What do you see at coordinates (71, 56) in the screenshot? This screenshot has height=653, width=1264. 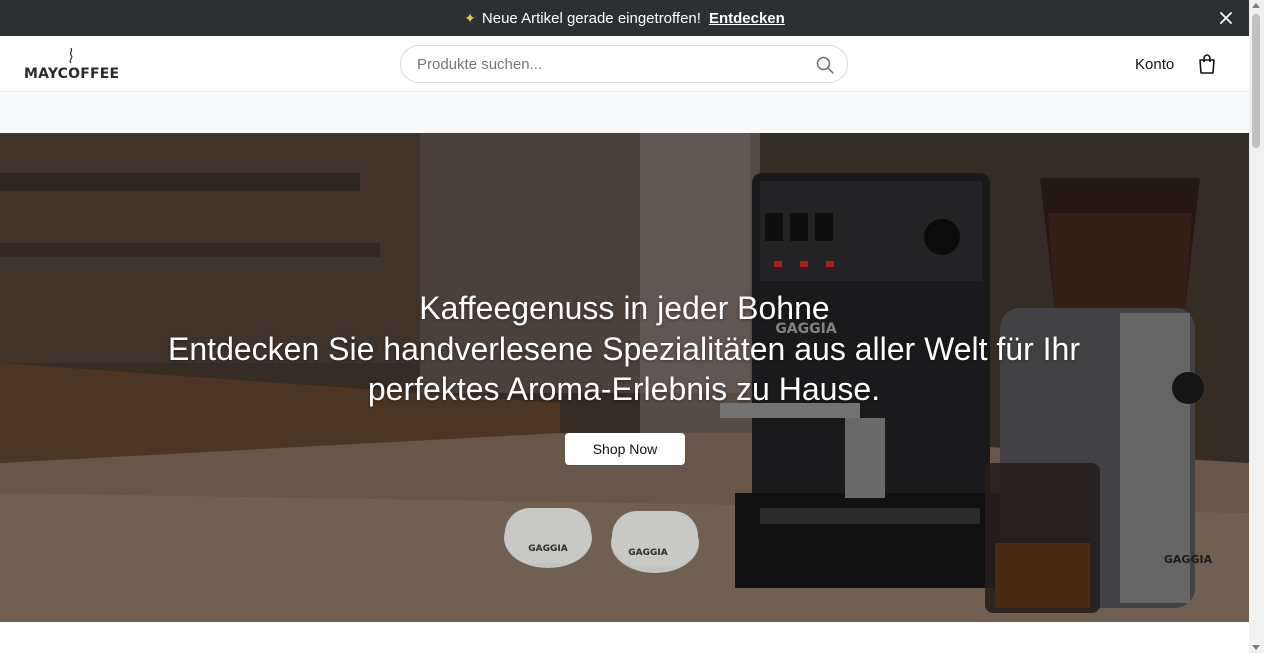 I see `steam-icon` at bounding box center [71, 56].